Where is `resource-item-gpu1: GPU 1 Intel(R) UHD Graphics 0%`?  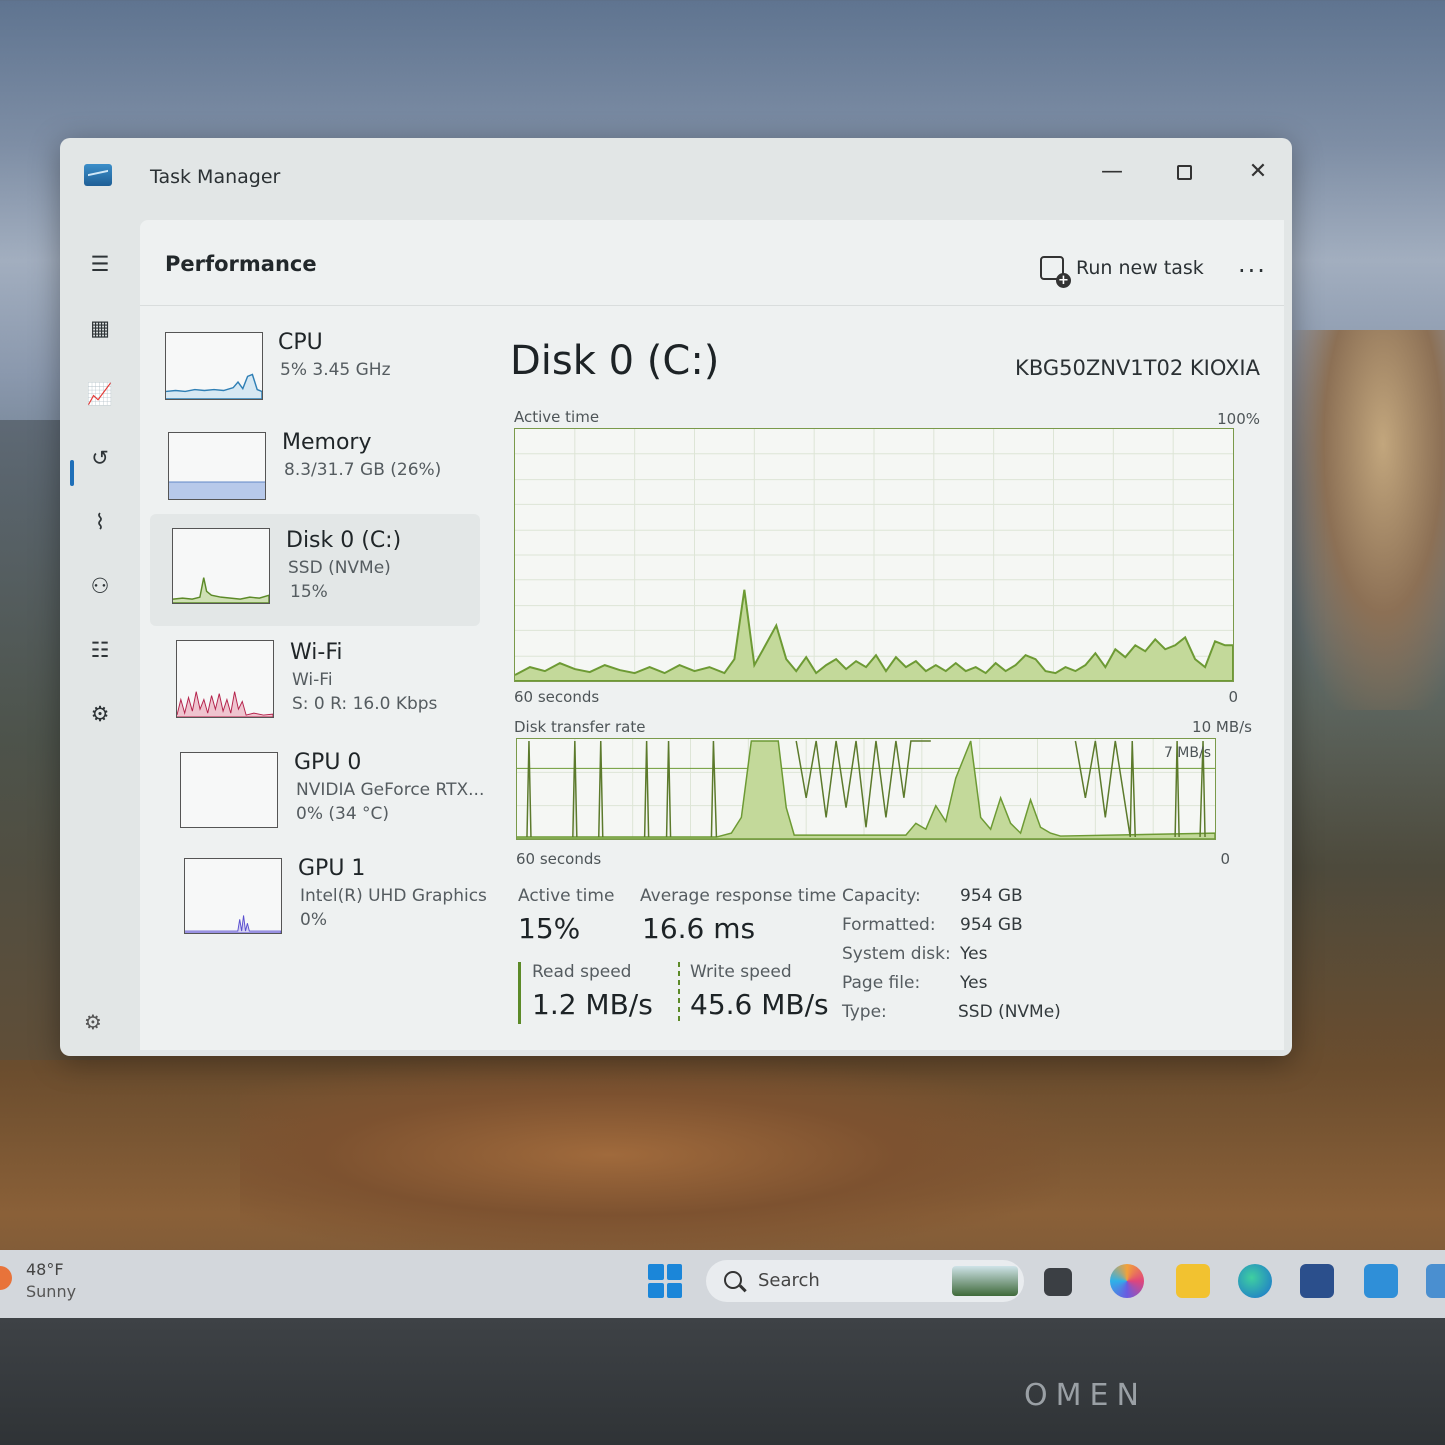 resource-item-gpu1: GPU 1 Intel(R) UHD Graphics 0% is located at coordinates (318, 896).